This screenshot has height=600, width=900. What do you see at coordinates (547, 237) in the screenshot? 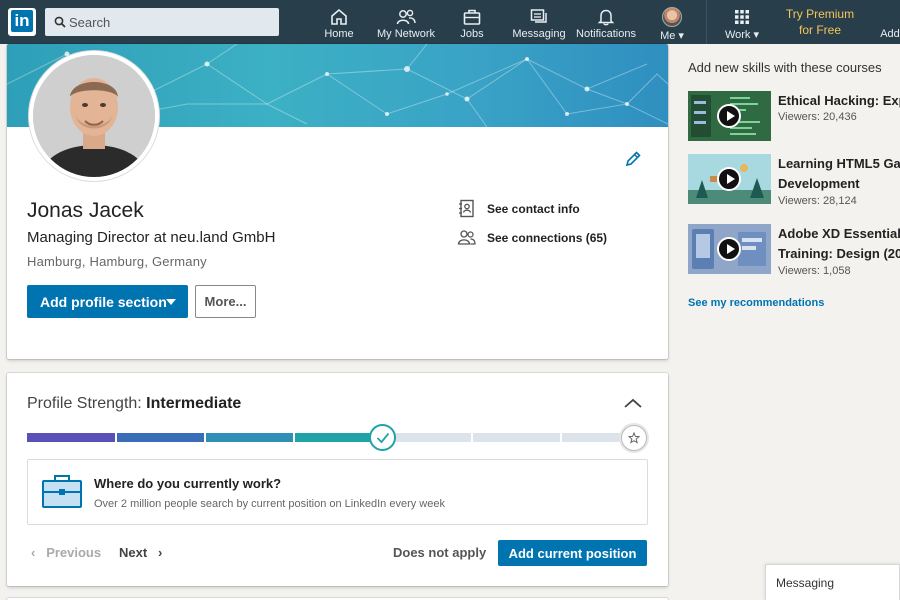
I see `see-connections-label: See connections (65)` at bounding box center [547, 237].